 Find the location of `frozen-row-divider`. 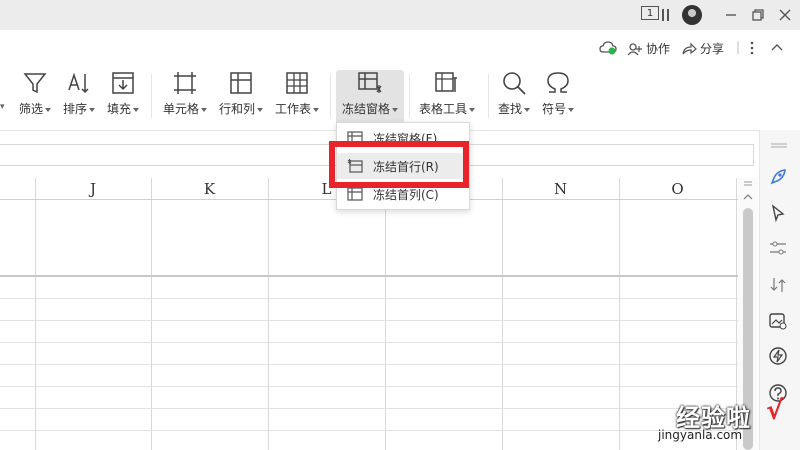

frozen-row-divider is located at coordinates (369, 276).